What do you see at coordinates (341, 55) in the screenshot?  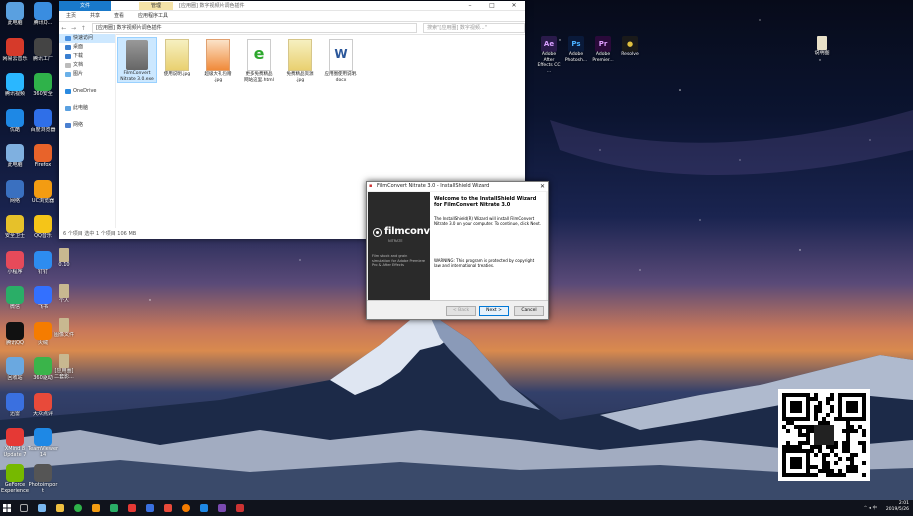 I see `word-file-icon: W` at bounding box center [341, 55].